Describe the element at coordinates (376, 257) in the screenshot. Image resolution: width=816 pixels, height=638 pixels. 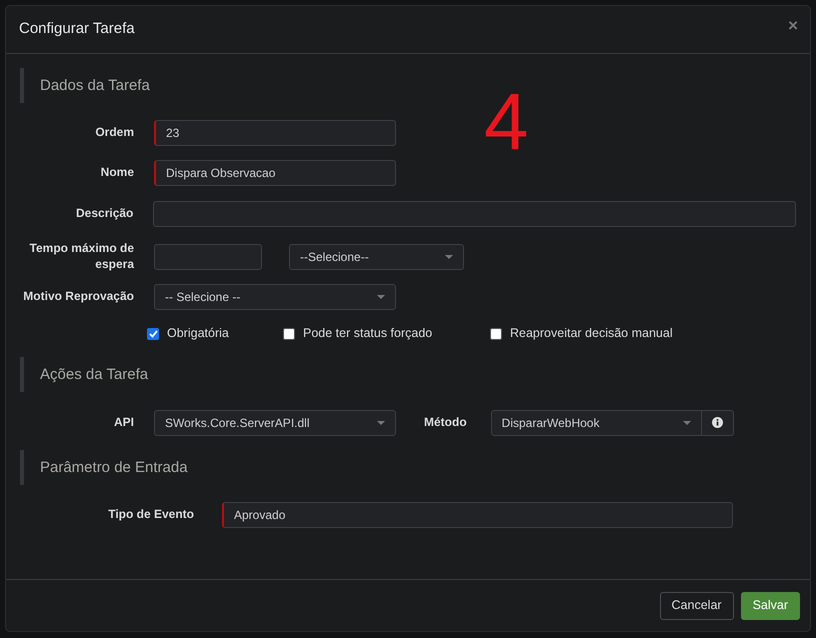
I see `select-field: --Selecione--` at that location.